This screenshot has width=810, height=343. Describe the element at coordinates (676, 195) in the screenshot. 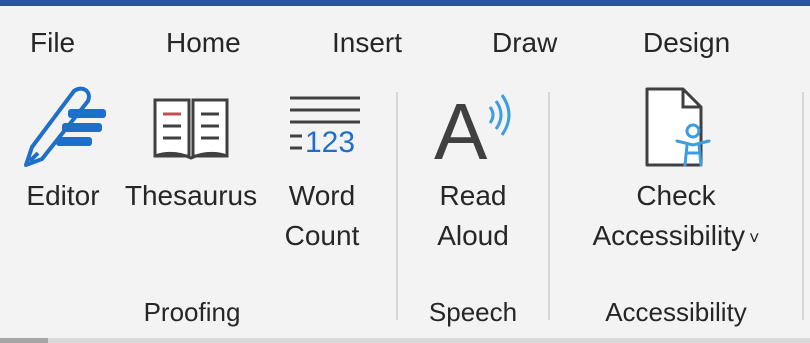

I see `check-accessibility-label-line1: Check` at that location.